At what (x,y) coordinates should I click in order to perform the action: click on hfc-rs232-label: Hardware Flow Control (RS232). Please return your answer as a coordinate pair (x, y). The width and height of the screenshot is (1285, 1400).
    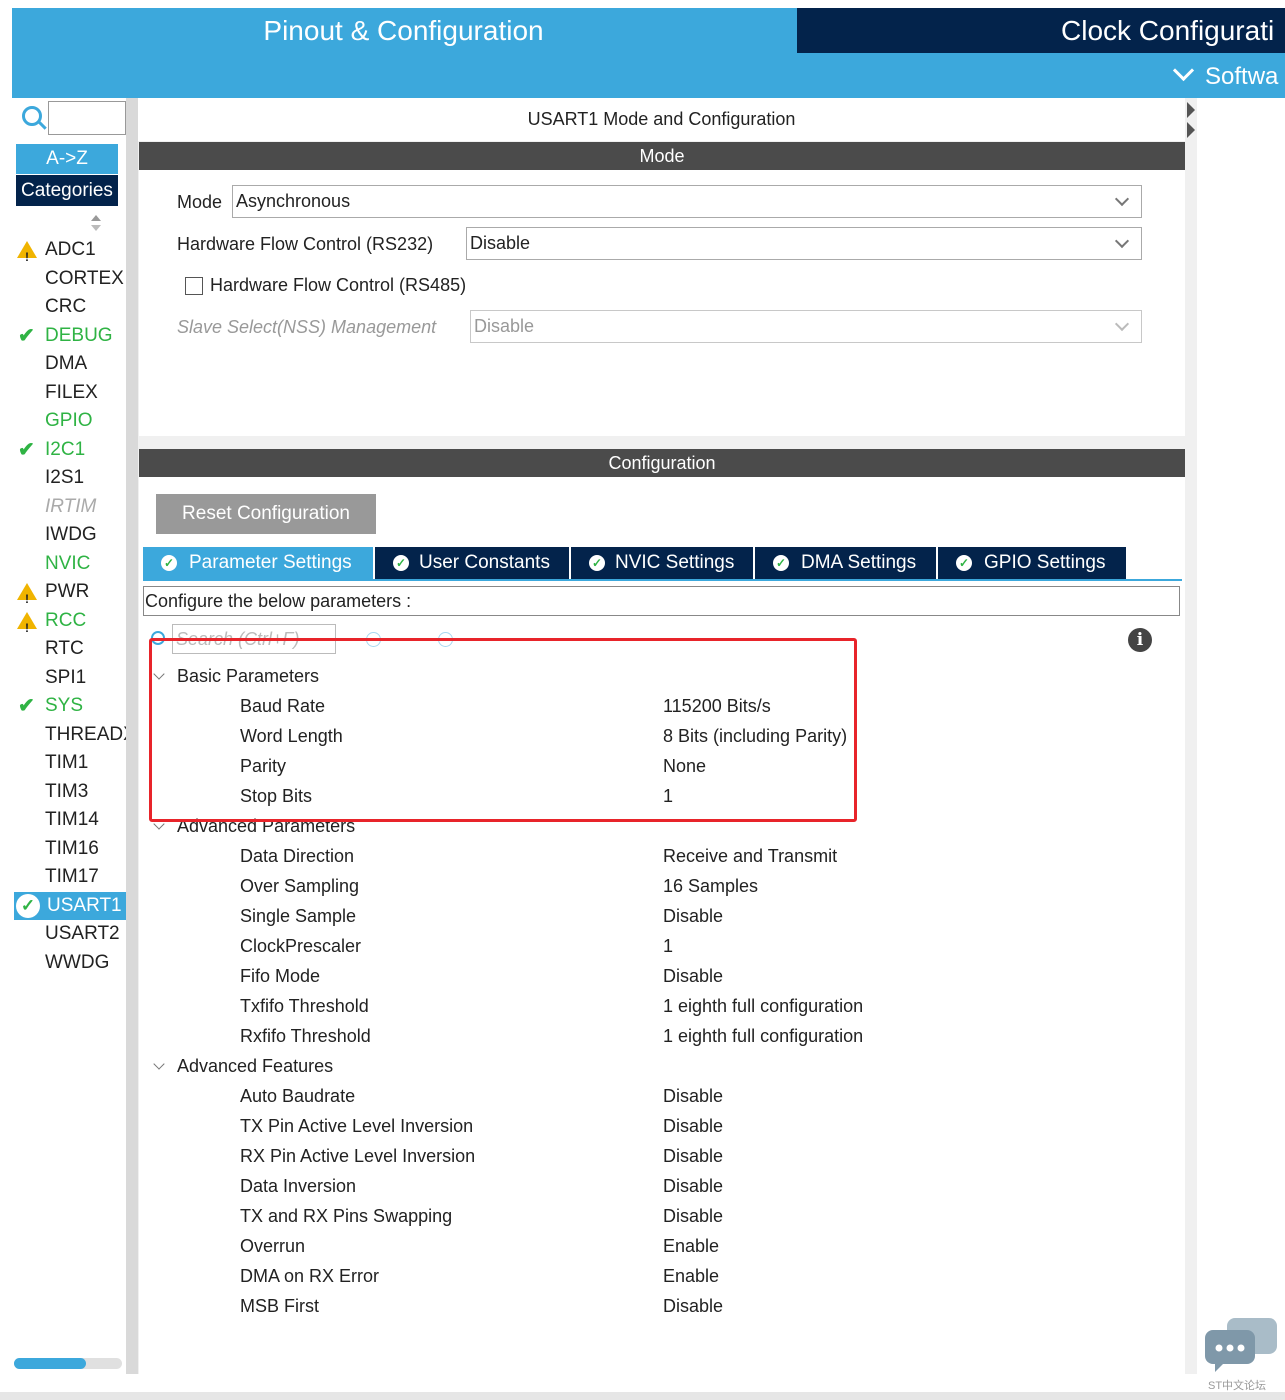
    Looking at the image, I should click on (305, 244).